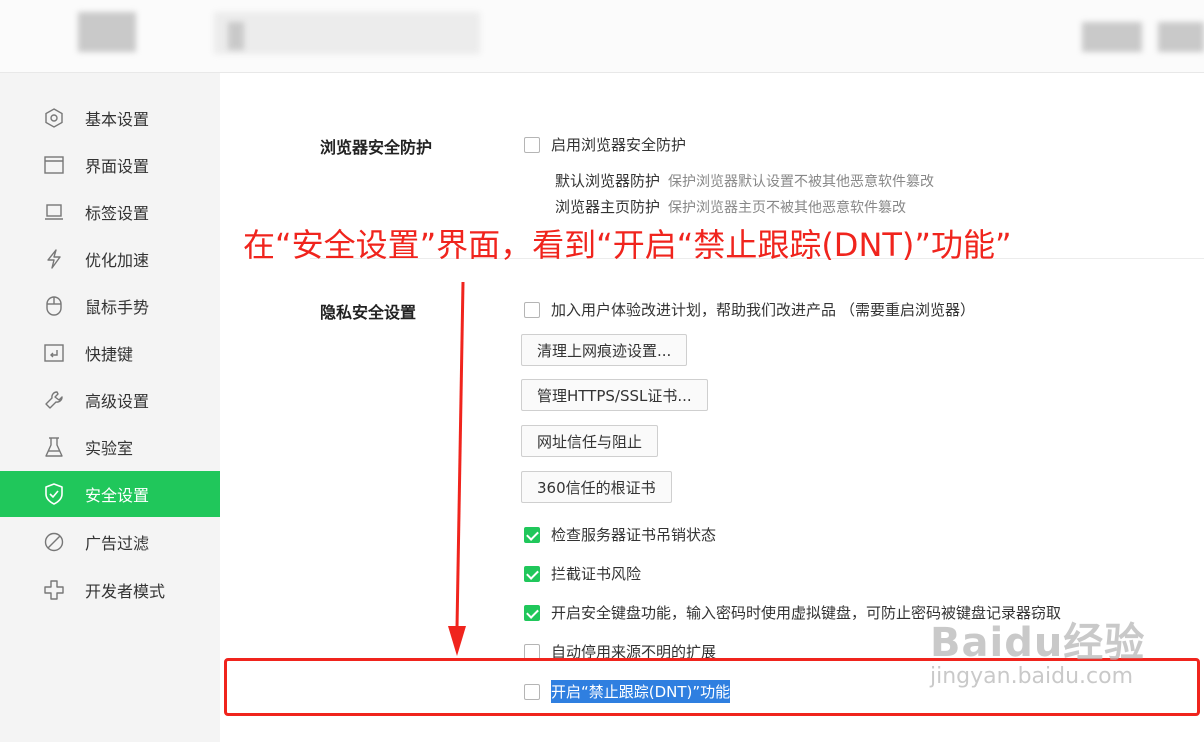  I want to click on watermark-url: jingyan.baidu.com, so click(1032, 676).